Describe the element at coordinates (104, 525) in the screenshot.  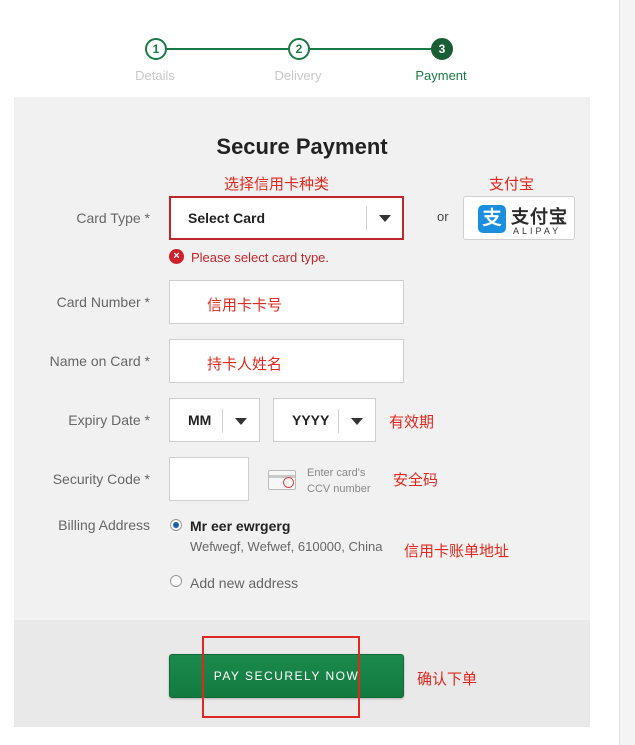
I see `billing-address-label: Billing Address` at that location.